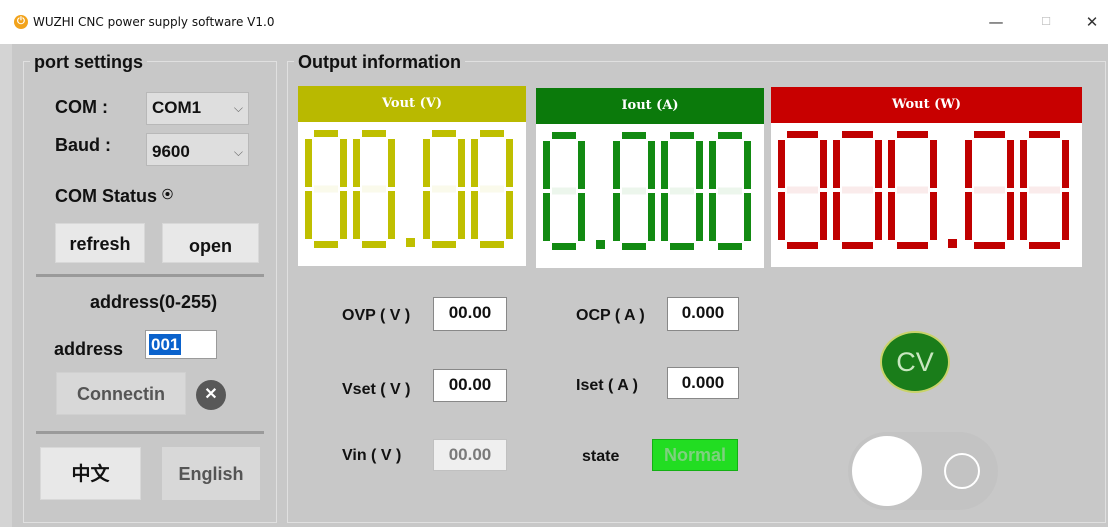 The width and height of the screenshot is (1108, 527). I want to click on output-toggle-switch, so click(923, 471).